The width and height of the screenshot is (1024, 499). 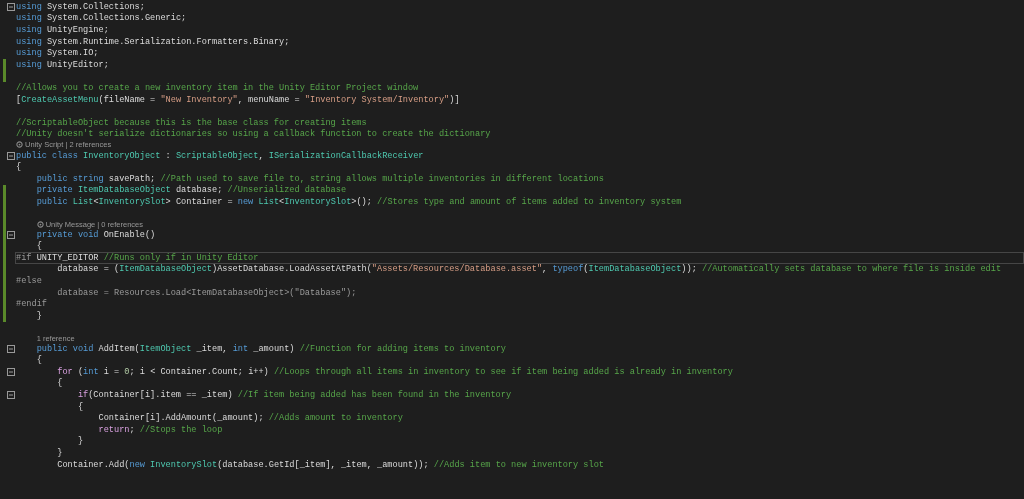 What do you see at coordinates (395, 371) in the screenshot?
I see `code-line: for (int i = 0; i < Container.Count; i++) //Loops through all items in inventory to see if item being added is already in inventory` at bounding box center [395, 371].